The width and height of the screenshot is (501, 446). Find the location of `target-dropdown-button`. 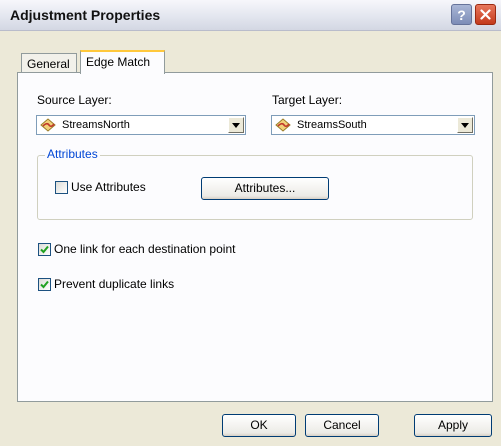

target-dropdown-button is located at coordinates (465, 125).